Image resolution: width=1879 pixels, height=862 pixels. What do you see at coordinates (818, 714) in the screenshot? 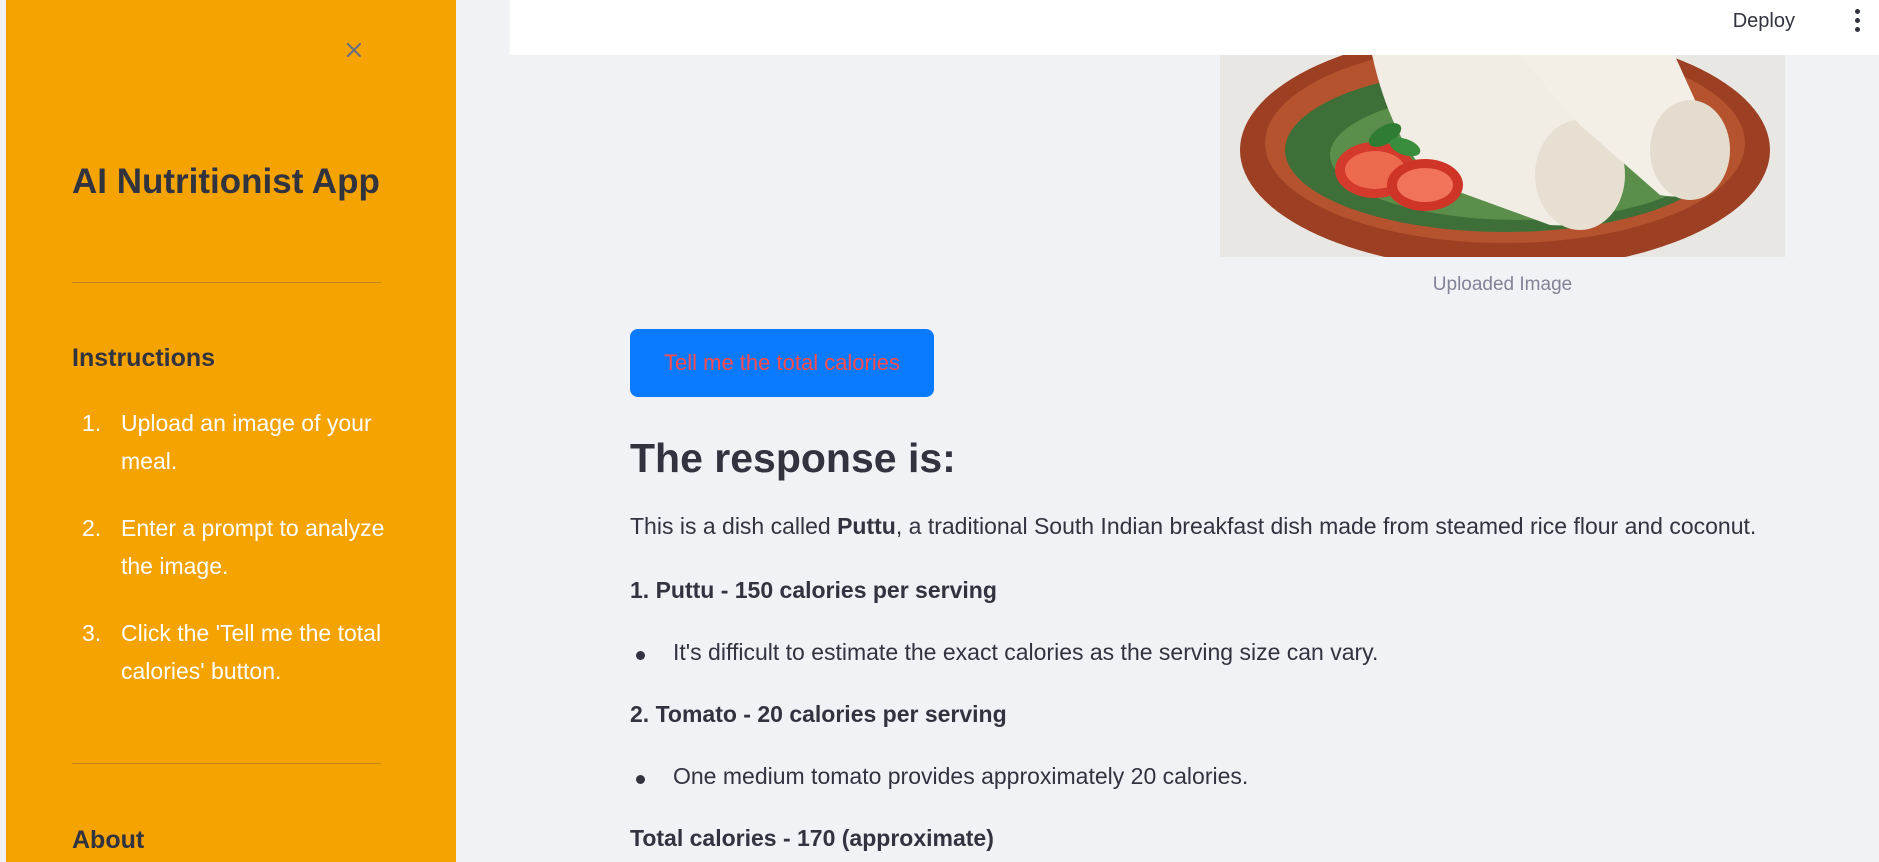
I see `item-heading: 2. Tomato - 20 calories per serving` at bounding box center [818, 714].